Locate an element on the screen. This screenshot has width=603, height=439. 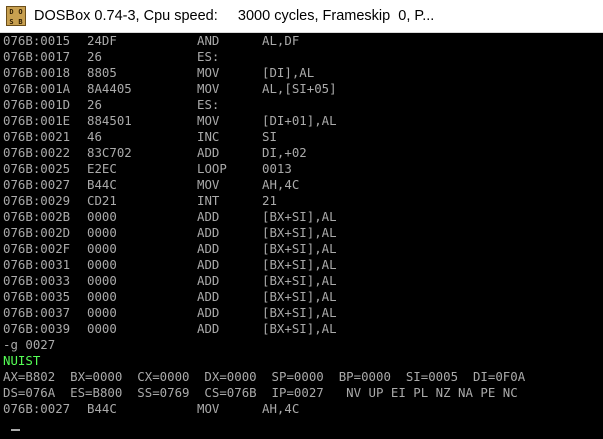
disasm-row: 076B:0033 0000 ADD [BX+SI],AL is located at coordinates (303, 281).